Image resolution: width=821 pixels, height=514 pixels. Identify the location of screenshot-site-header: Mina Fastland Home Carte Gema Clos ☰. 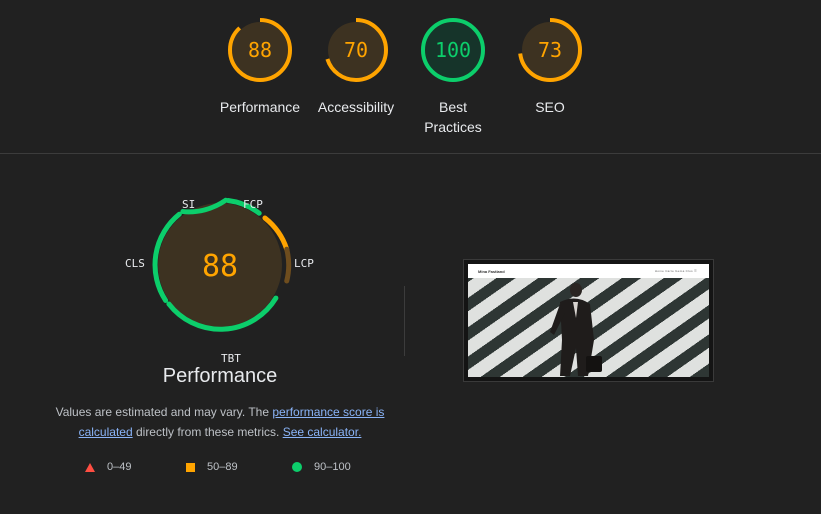
(588, 271).